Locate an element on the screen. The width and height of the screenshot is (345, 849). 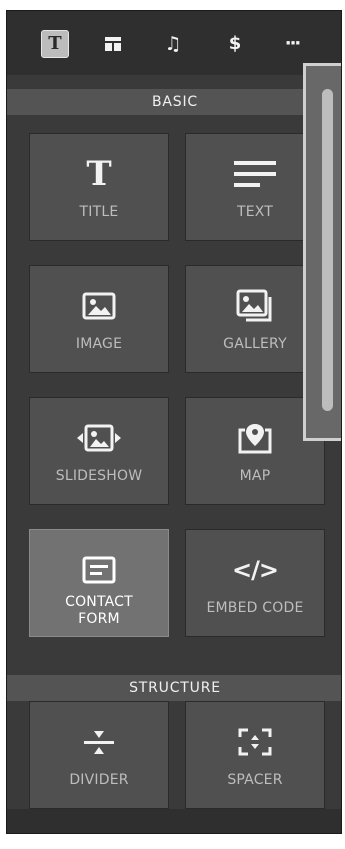
gallery-icon is located at coordinates (255, 306).